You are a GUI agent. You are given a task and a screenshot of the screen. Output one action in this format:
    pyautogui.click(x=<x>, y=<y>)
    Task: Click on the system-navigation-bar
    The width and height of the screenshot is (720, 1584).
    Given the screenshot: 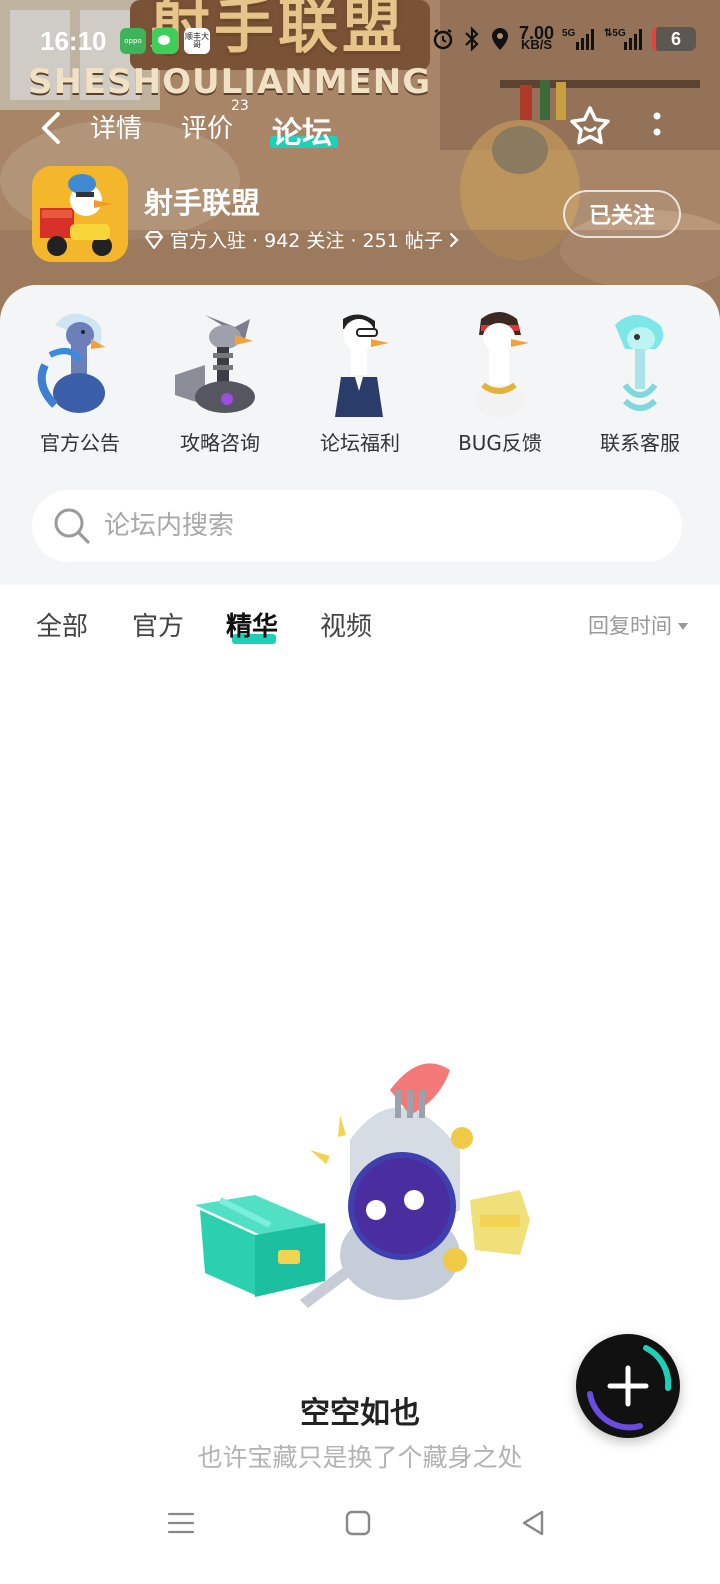 What is the action you would take?
    pyautogui.click(x=360, y=1525)
    